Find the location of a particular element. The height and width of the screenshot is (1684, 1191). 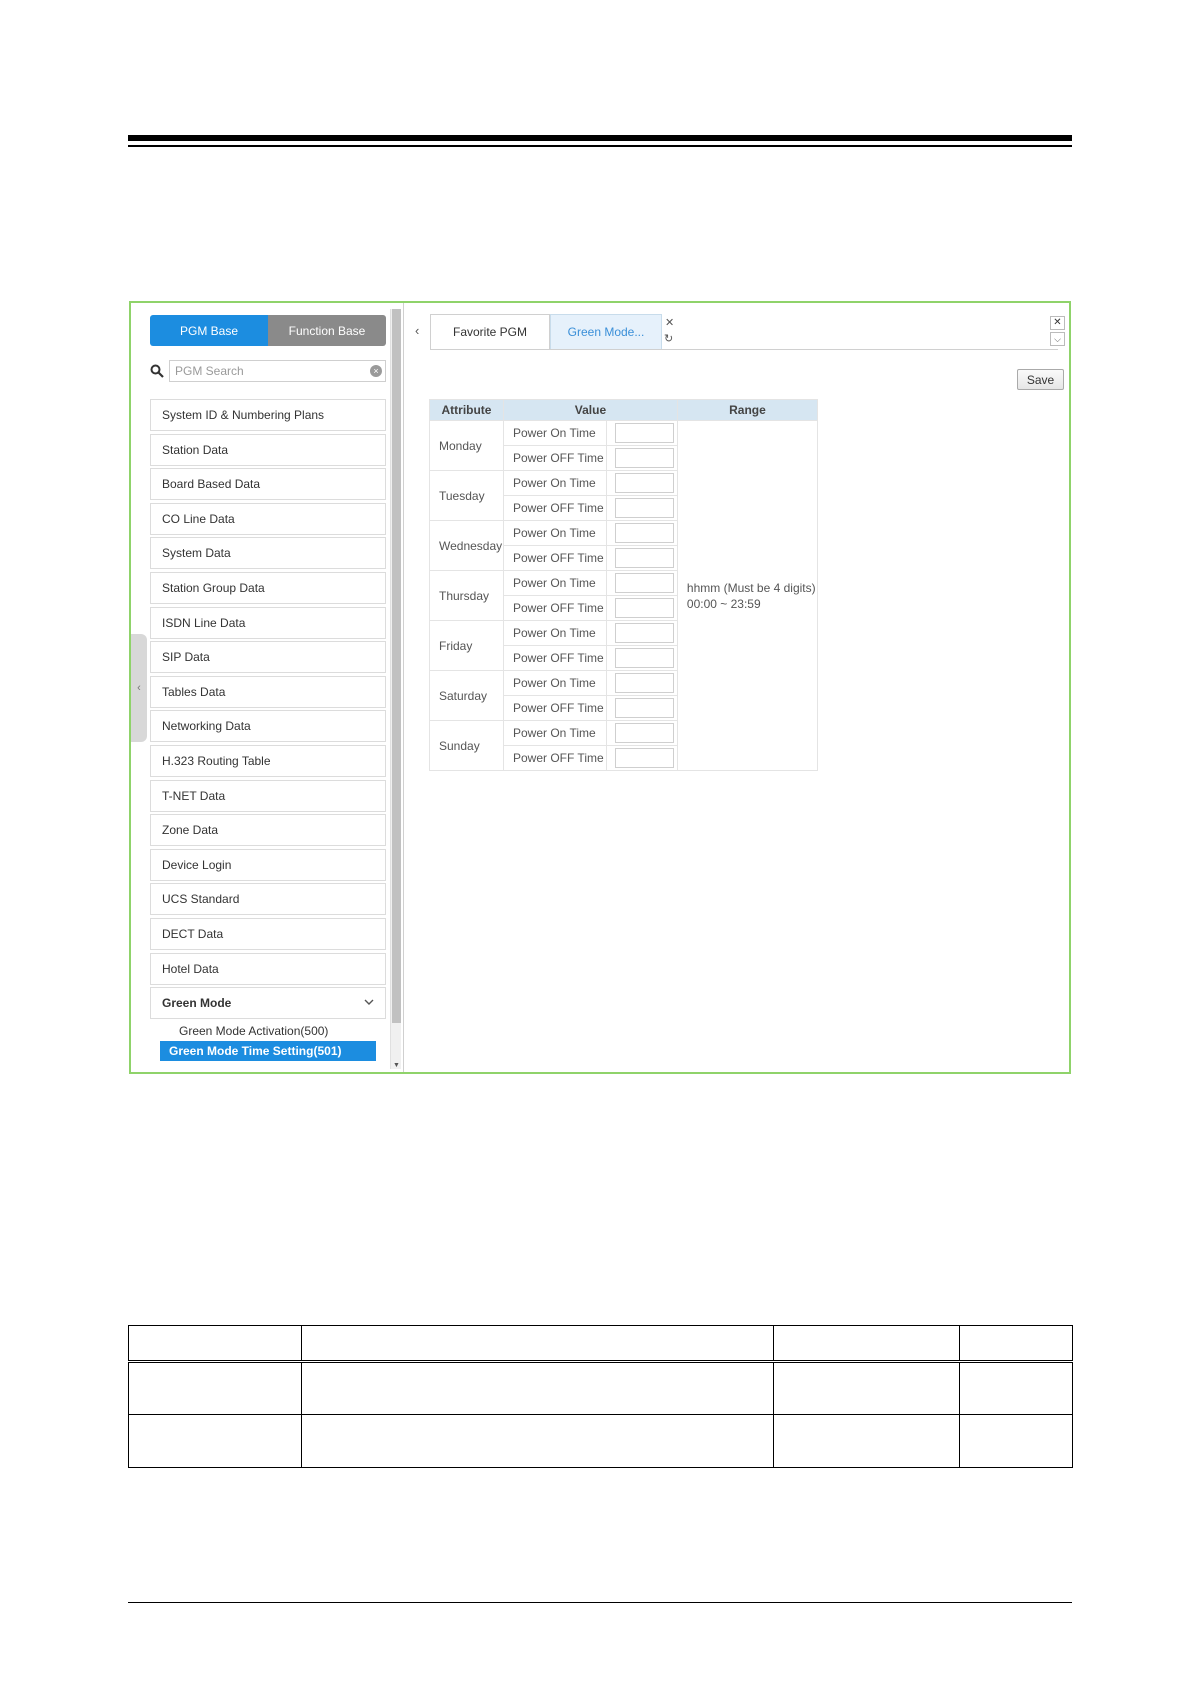

submenu-item-green-mode-time-setting: Green Mode Time Setting(501) is located at coordinates (268, 1051).